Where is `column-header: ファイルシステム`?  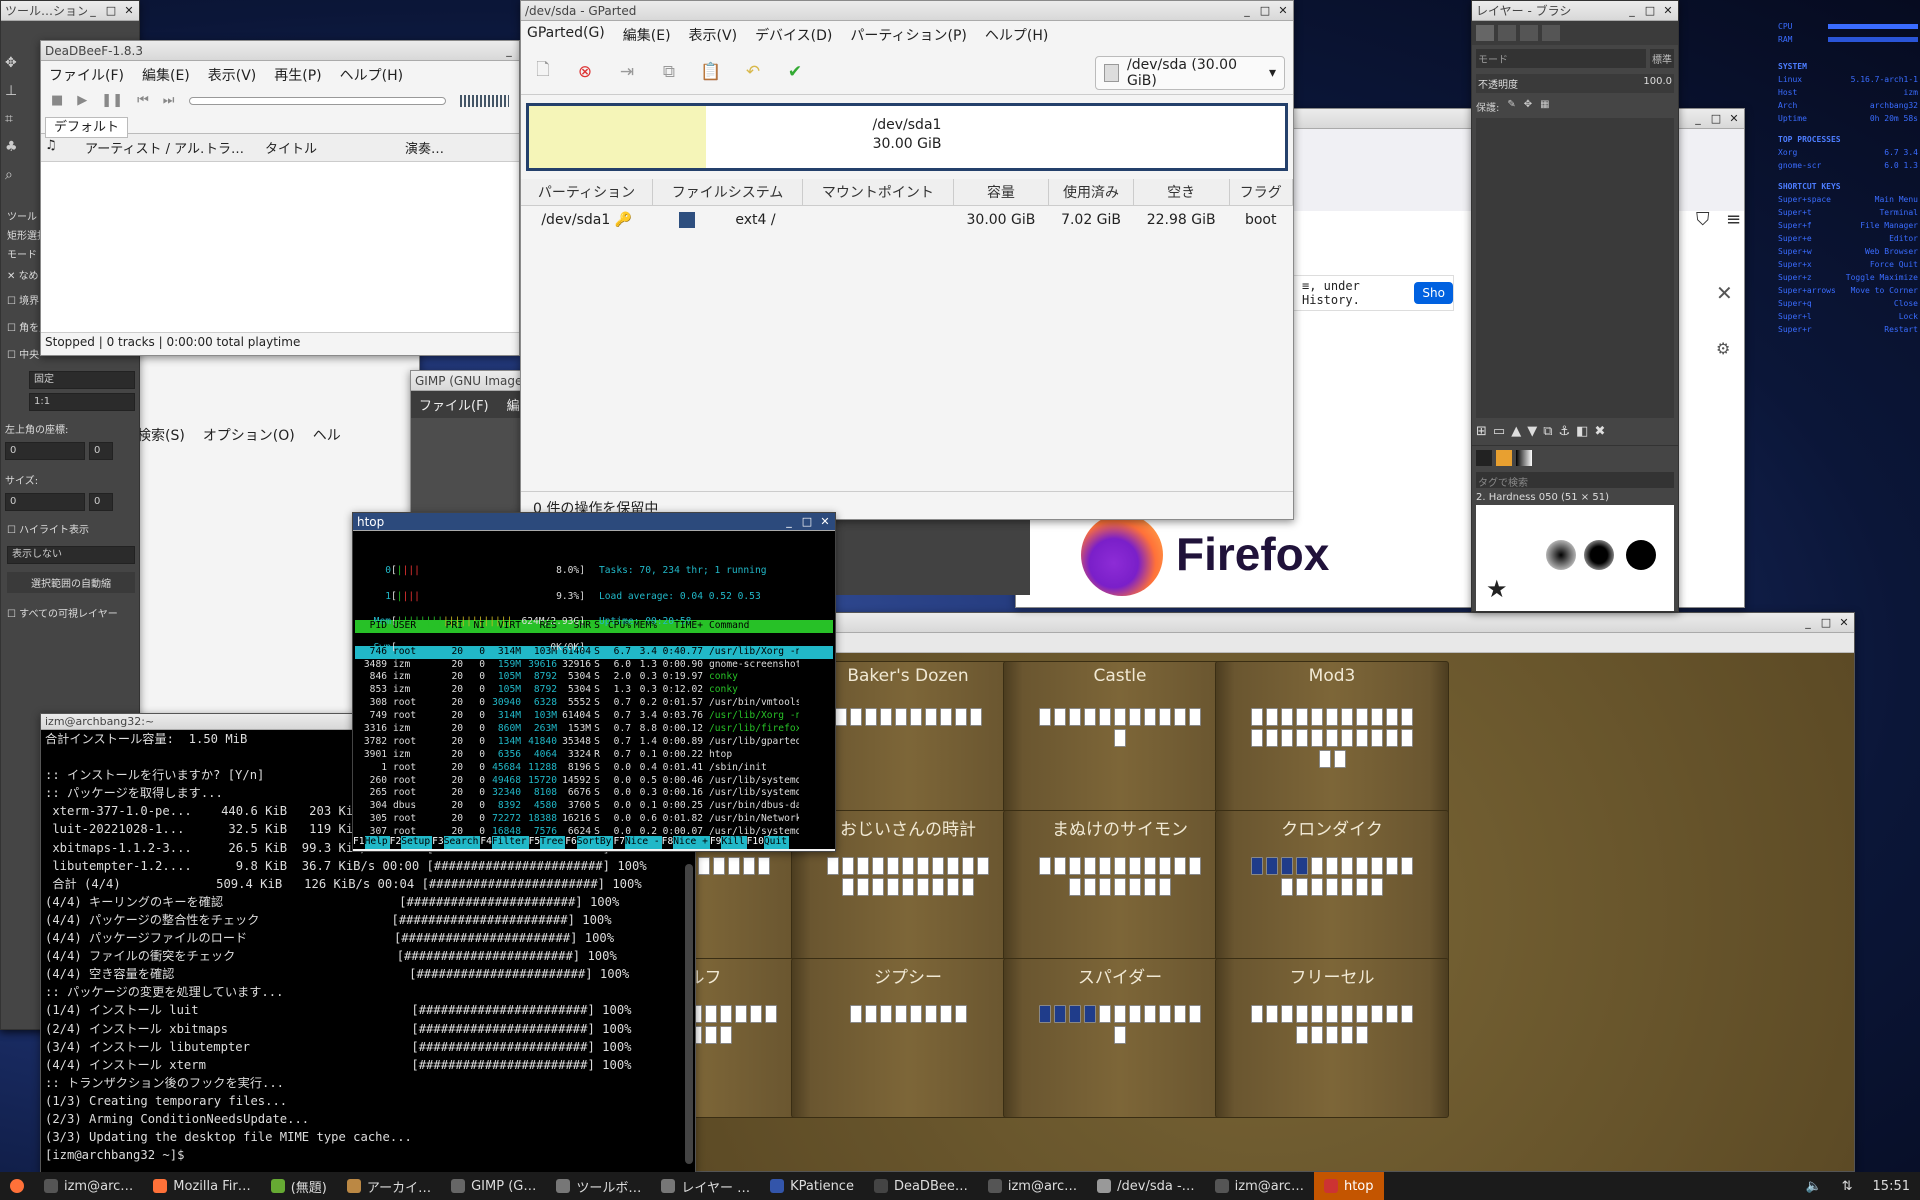
column-header: ファイルシステム is located at coordinates (728, 192).